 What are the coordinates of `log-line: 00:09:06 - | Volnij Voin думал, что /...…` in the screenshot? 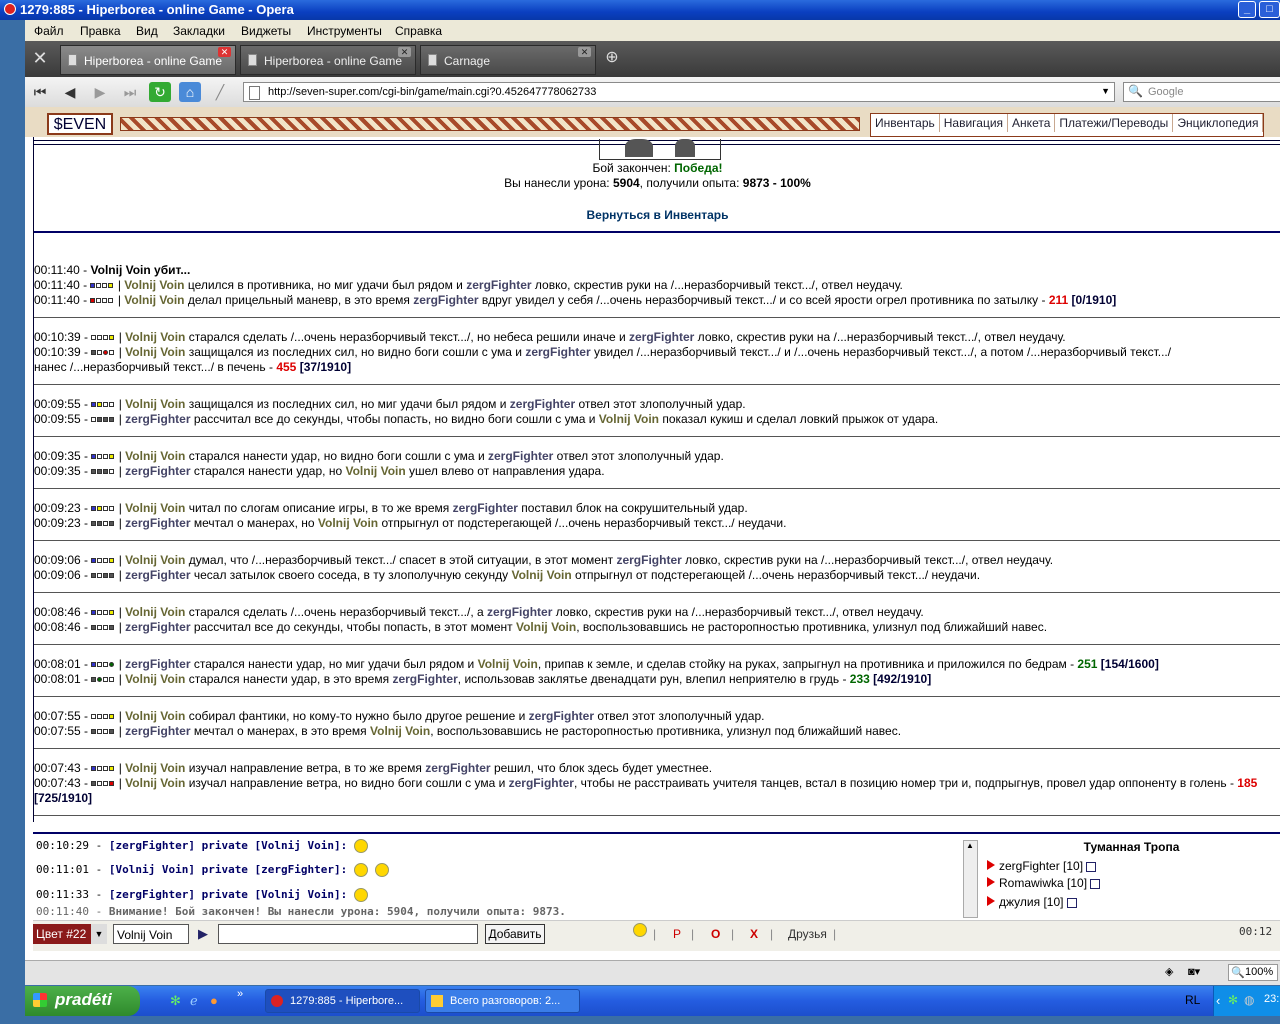 It's located at (544, 560).